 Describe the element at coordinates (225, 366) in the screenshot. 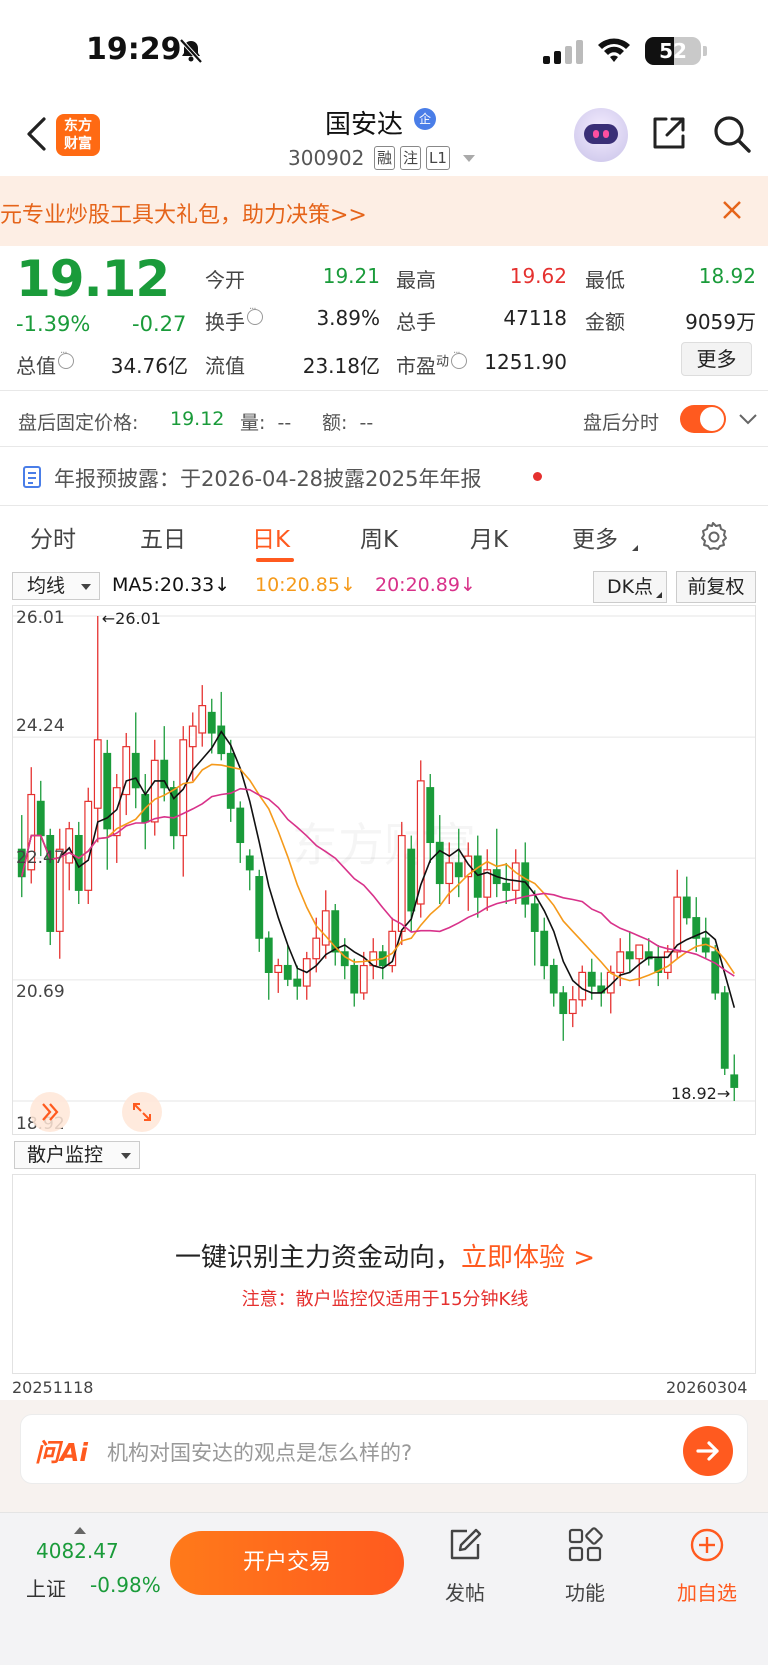

I see `float-label: 流值` at that location.